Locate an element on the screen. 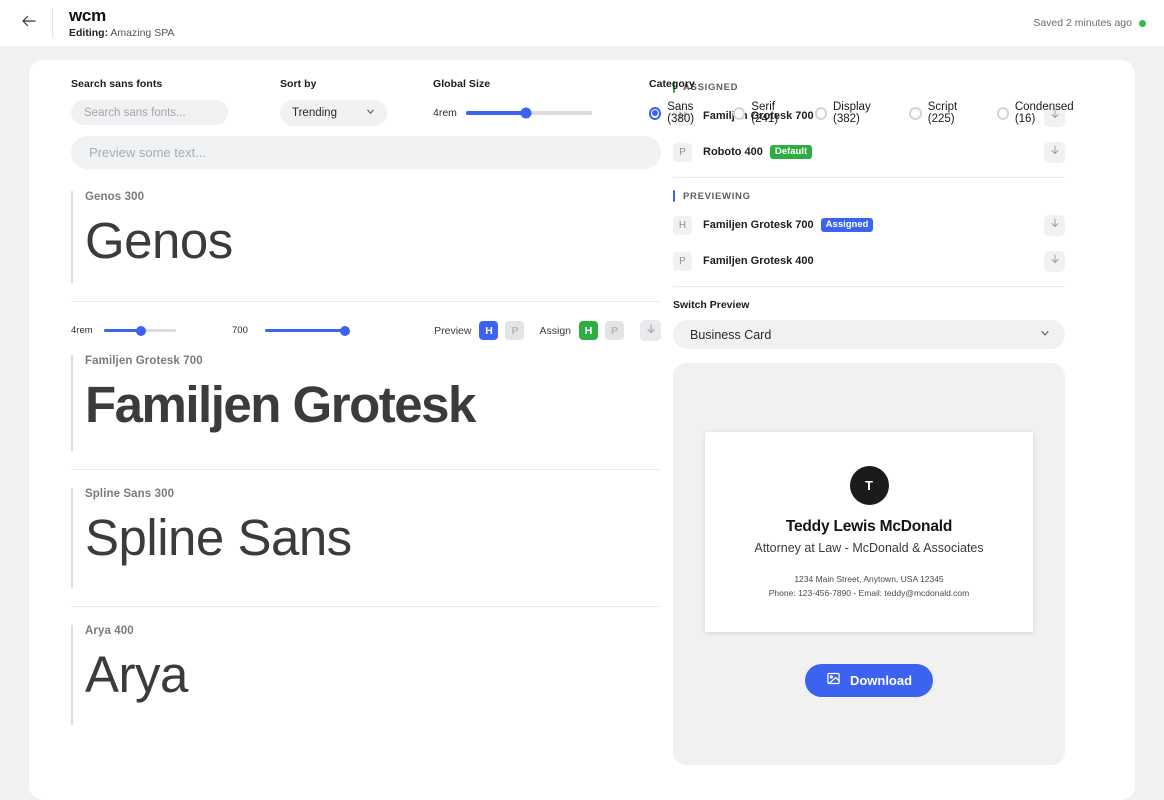 The width and height of the screenshot is (1164, 800). sort-select-value: Trending is located at coordinates (314, 113).